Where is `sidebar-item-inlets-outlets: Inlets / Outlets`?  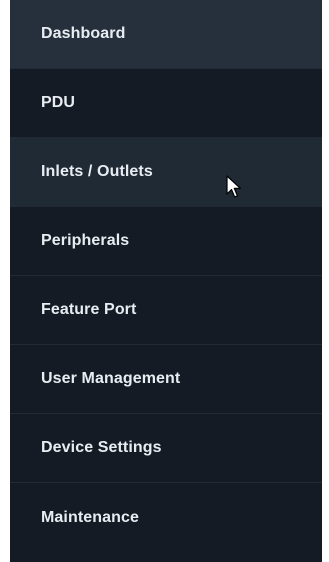 sidebar-item-inlets-outlets: Inlets / Outlets is located at coordinates (166, 172).